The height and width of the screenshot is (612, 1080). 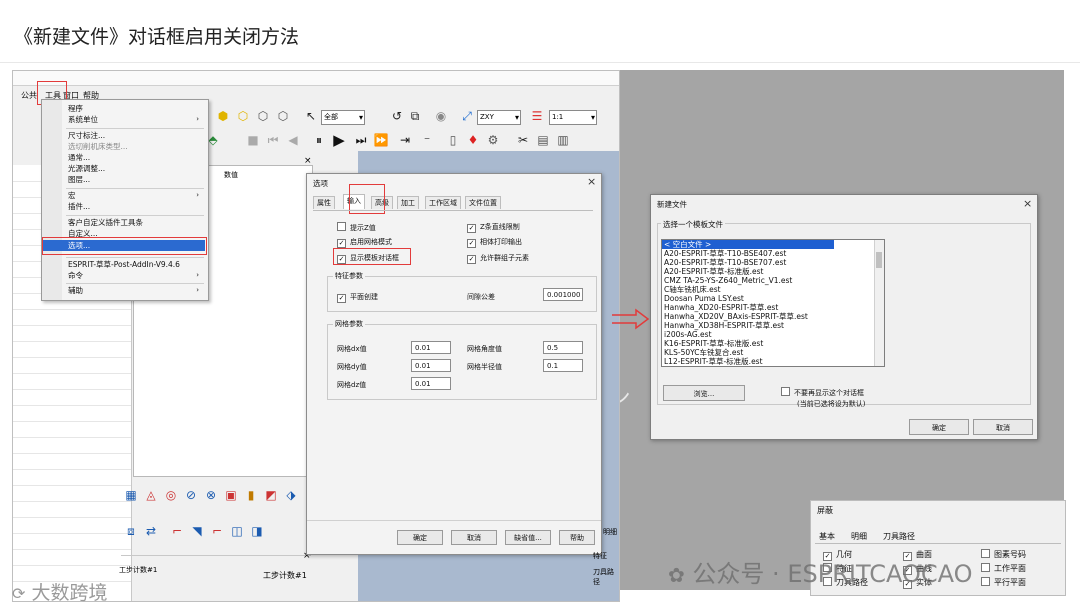 What do you see at coordinates (773, 289) in the screenshot?
I see `list-item: C轴车铣机床.est` at bounding box center [773, 289].